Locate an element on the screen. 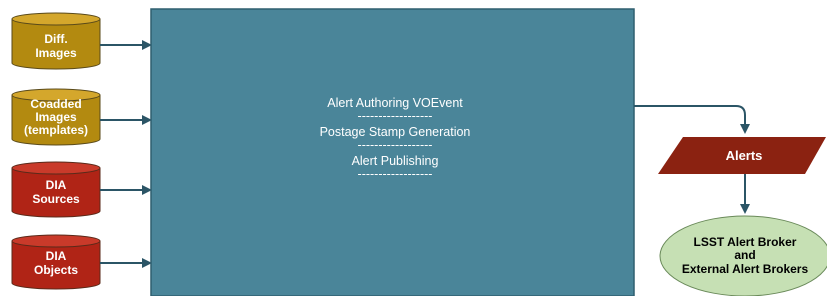 This screenshot has width=827, height=296. brokers-label-line: LSST Alert Broker is located at coordinates (745, 242).